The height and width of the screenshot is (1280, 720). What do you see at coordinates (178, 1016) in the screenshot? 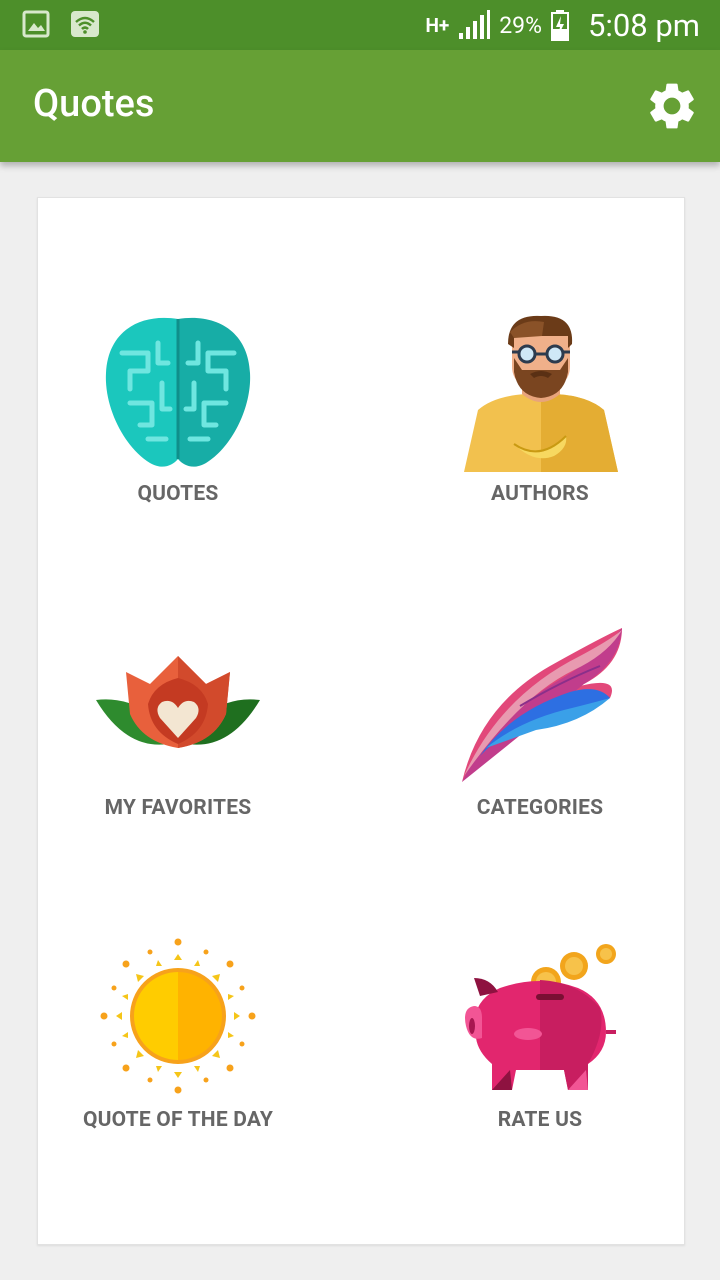
I see `sun-icon` at bounding box center [178, 1016].